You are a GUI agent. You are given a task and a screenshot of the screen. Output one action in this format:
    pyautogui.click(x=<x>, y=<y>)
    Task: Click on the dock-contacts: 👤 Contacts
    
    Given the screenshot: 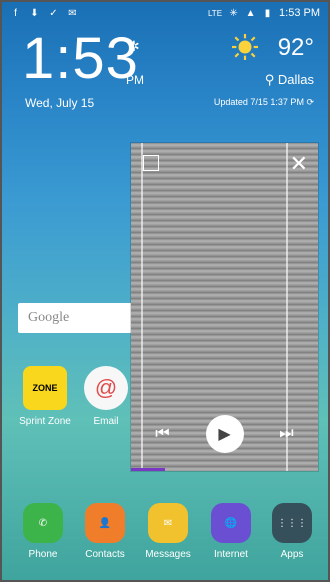 What is the action you would take?
    pyautogui.click(x=105, y=531)
    